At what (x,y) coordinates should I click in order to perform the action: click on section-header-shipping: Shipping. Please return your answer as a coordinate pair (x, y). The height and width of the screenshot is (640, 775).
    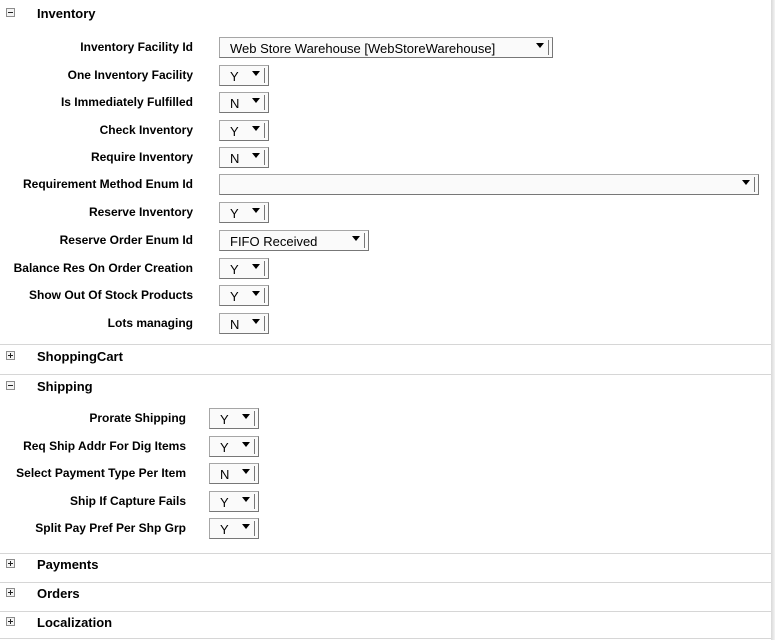
    Looking at the image, I should click on (385, 386).